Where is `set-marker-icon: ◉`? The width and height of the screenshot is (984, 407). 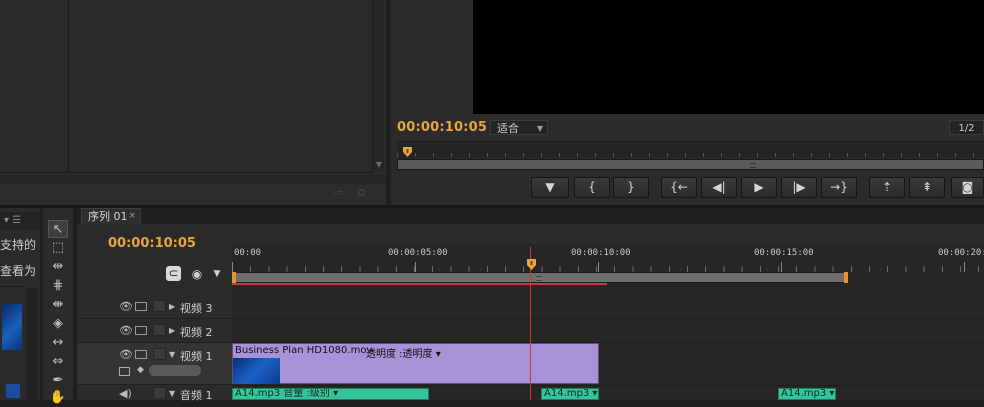
set-marker-icon: ◉ is located at coordinates (197, 274).